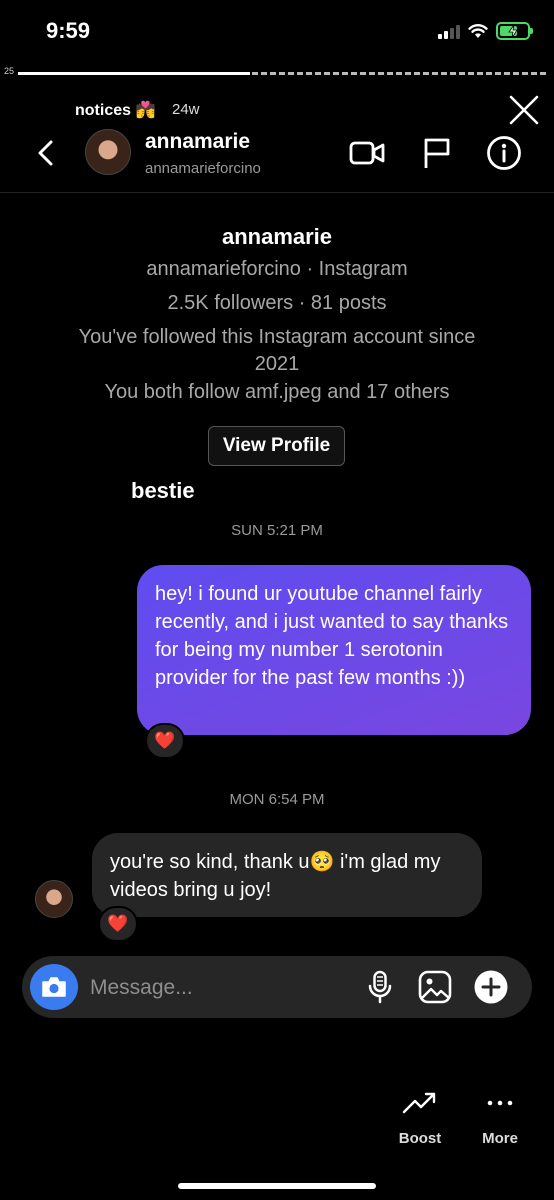 The image size is (554, 1200). What do you see at coordinates (367, 153) in the screenshot?
I see `video-call-icon` at bounding box center [367, 153].